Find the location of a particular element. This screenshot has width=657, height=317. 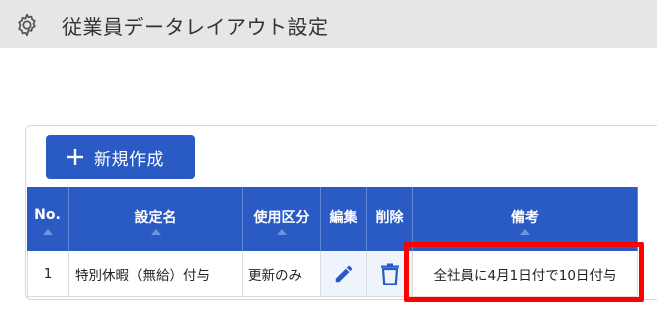

cell-no: 1 is located at coordinates (48, 274).